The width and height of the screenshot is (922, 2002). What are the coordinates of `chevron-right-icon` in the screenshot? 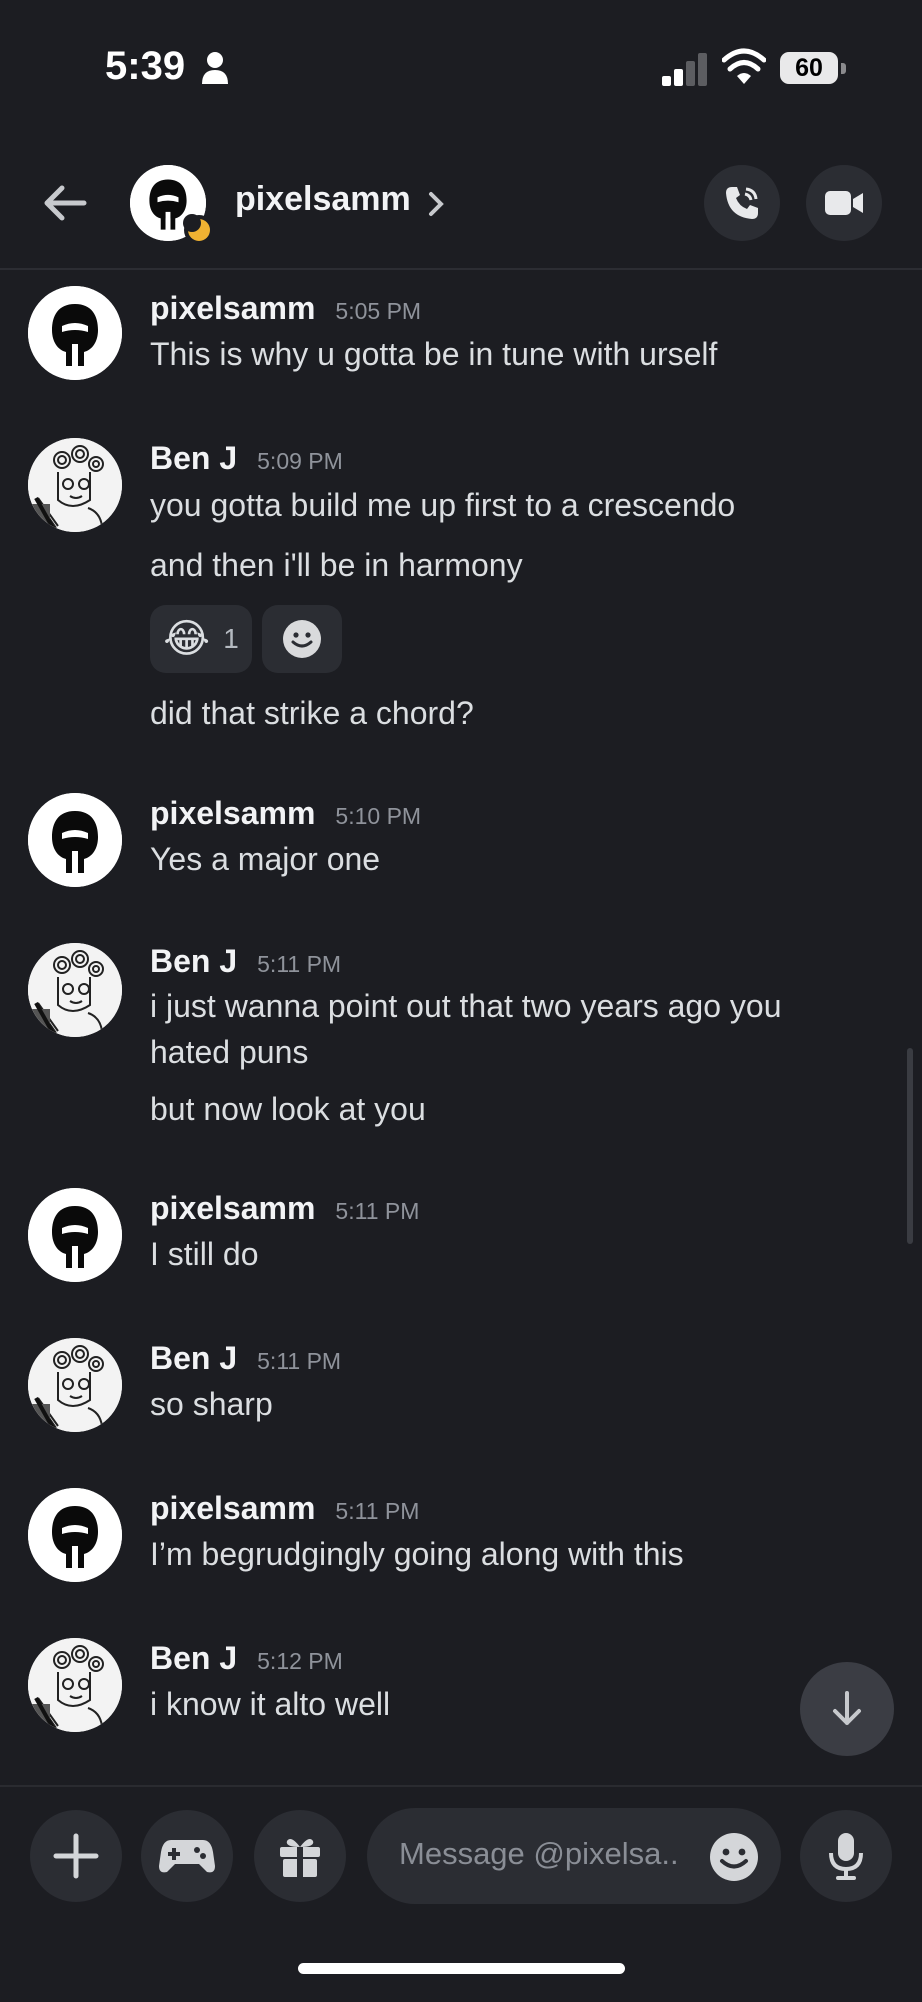 It's located at (436, 204).